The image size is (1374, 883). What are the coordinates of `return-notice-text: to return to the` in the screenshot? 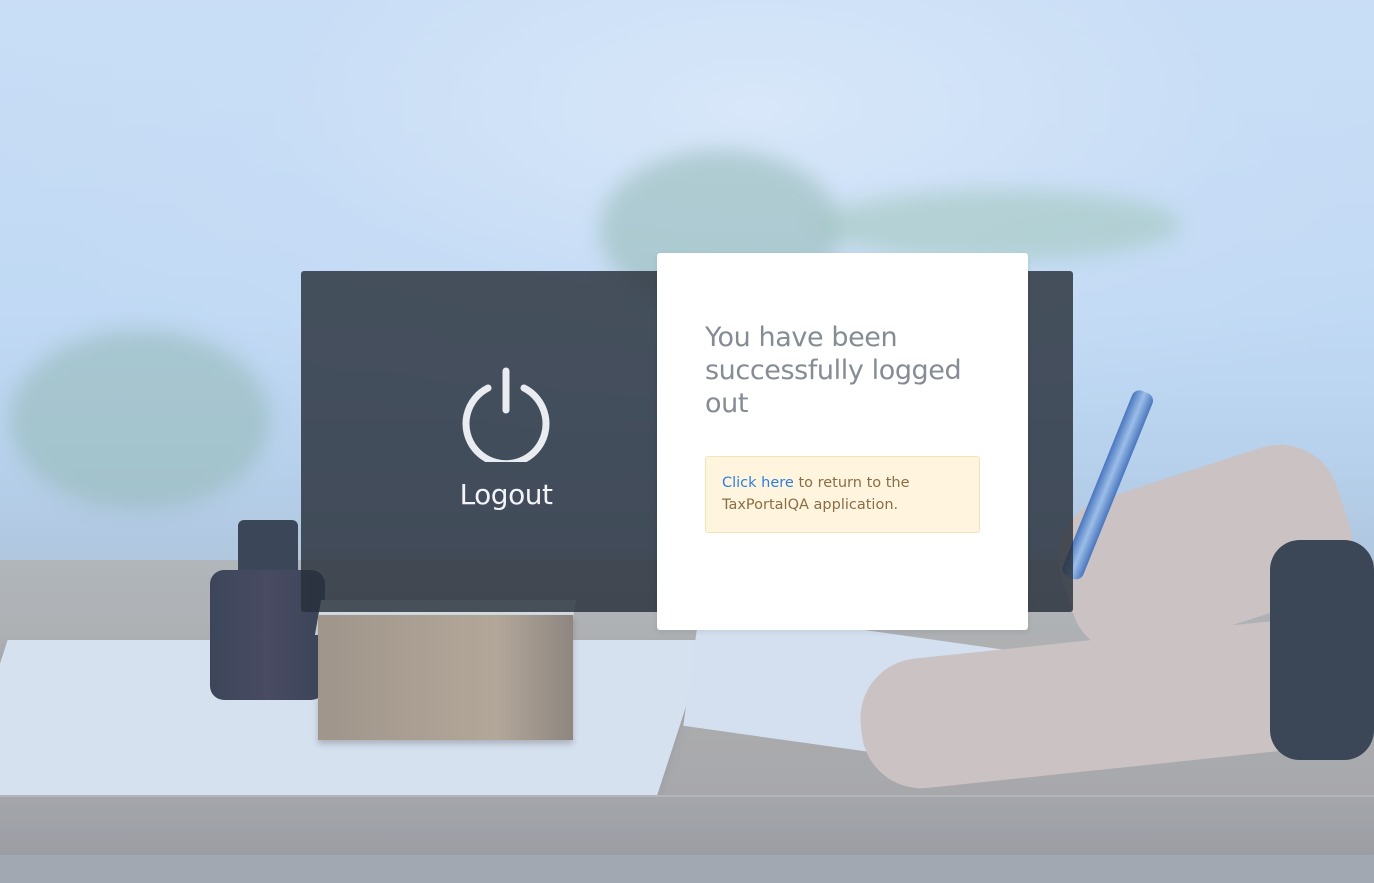 It's located at (851, 483).